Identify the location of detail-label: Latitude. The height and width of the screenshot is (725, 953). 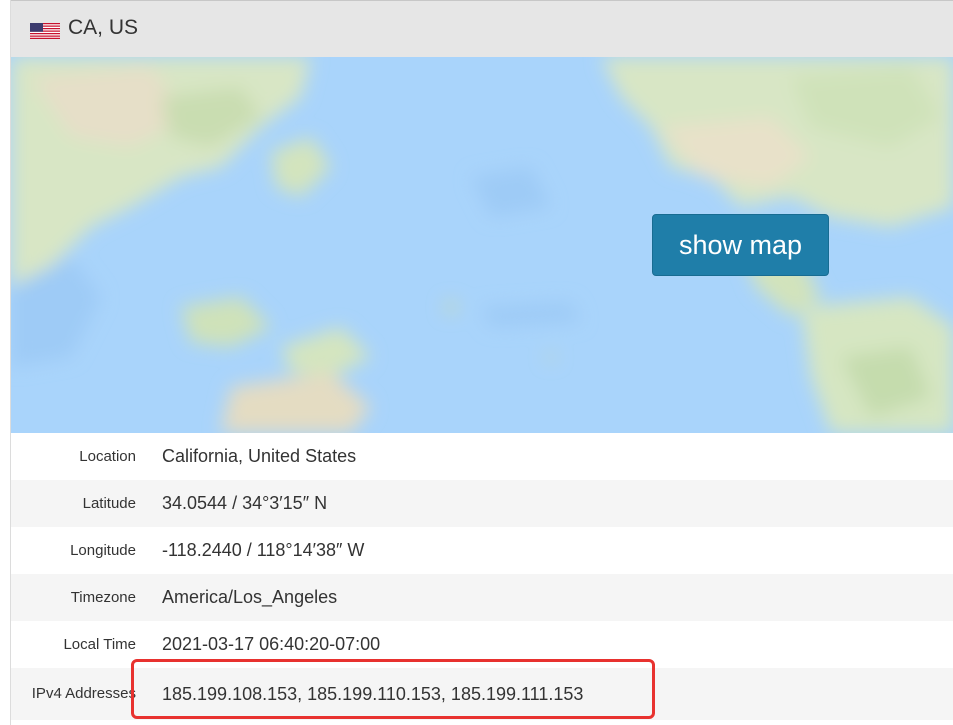
(109, 503).